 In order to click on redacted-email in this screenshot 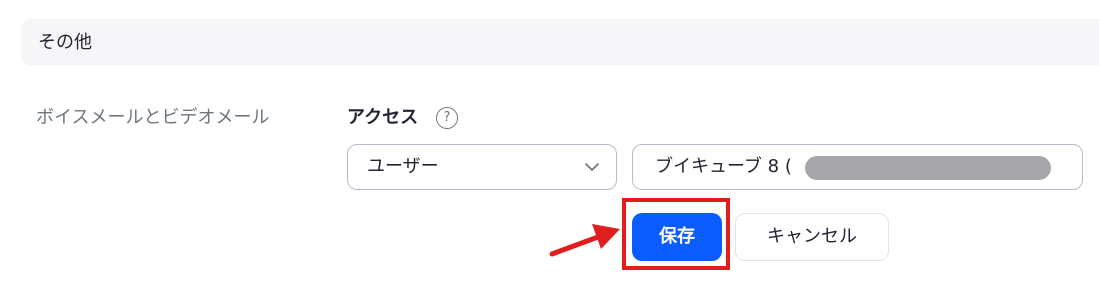, I will do `click(928, 168)`.